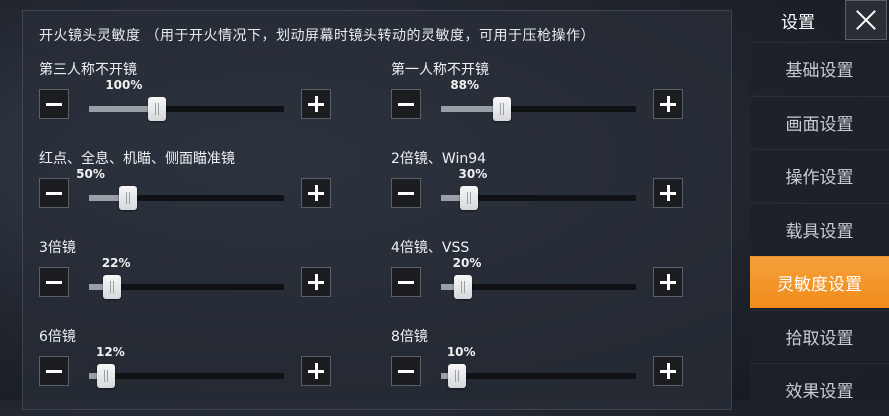 This screenshot has height=416, width=889. Describe the element at coordinates (137, 159) in the screenshot. I see `control-label: 红点、全息、机瞄、侧面瞄准镜` at that location.